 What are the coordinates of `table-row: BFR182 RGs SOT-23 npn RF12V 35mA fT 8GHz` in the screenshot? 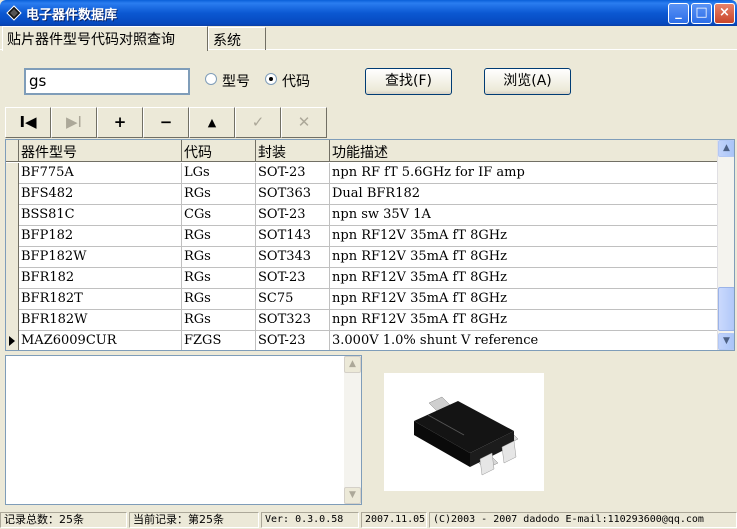 It's located at (362, 278).